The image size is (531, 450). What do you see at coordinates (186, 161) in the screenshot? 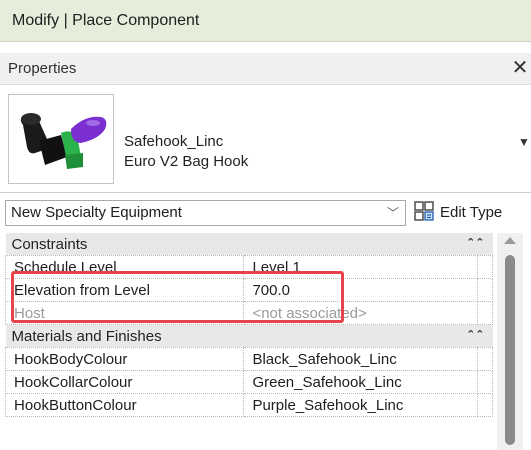
I see `type-label: Euro V2 Bag Hook` at bounding box center [186, 161].